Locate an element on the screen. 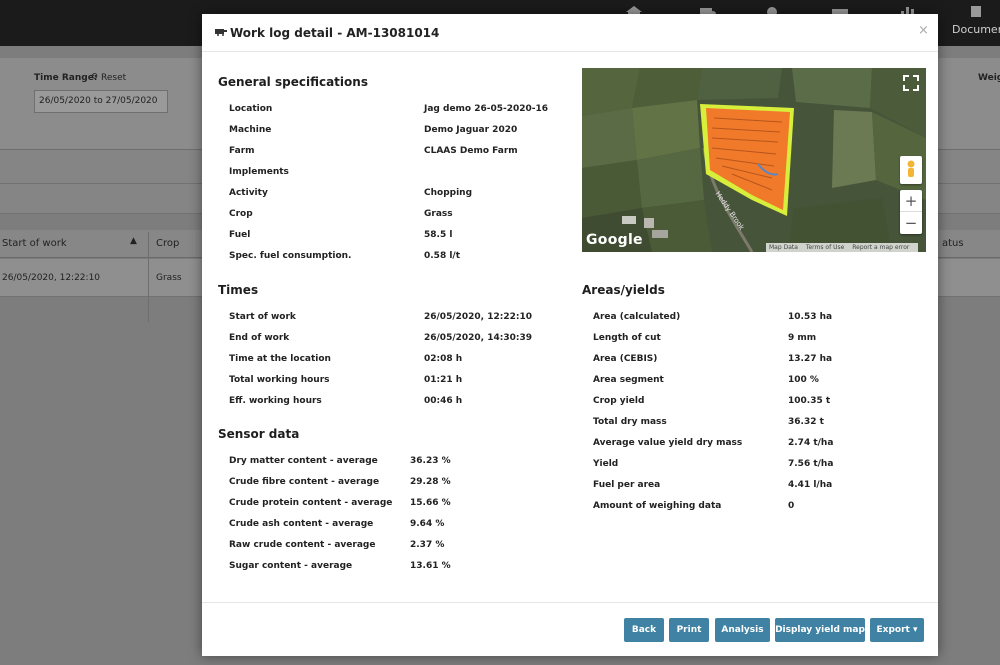  time-value: 01:21 h is located at coordinates (443, 380).